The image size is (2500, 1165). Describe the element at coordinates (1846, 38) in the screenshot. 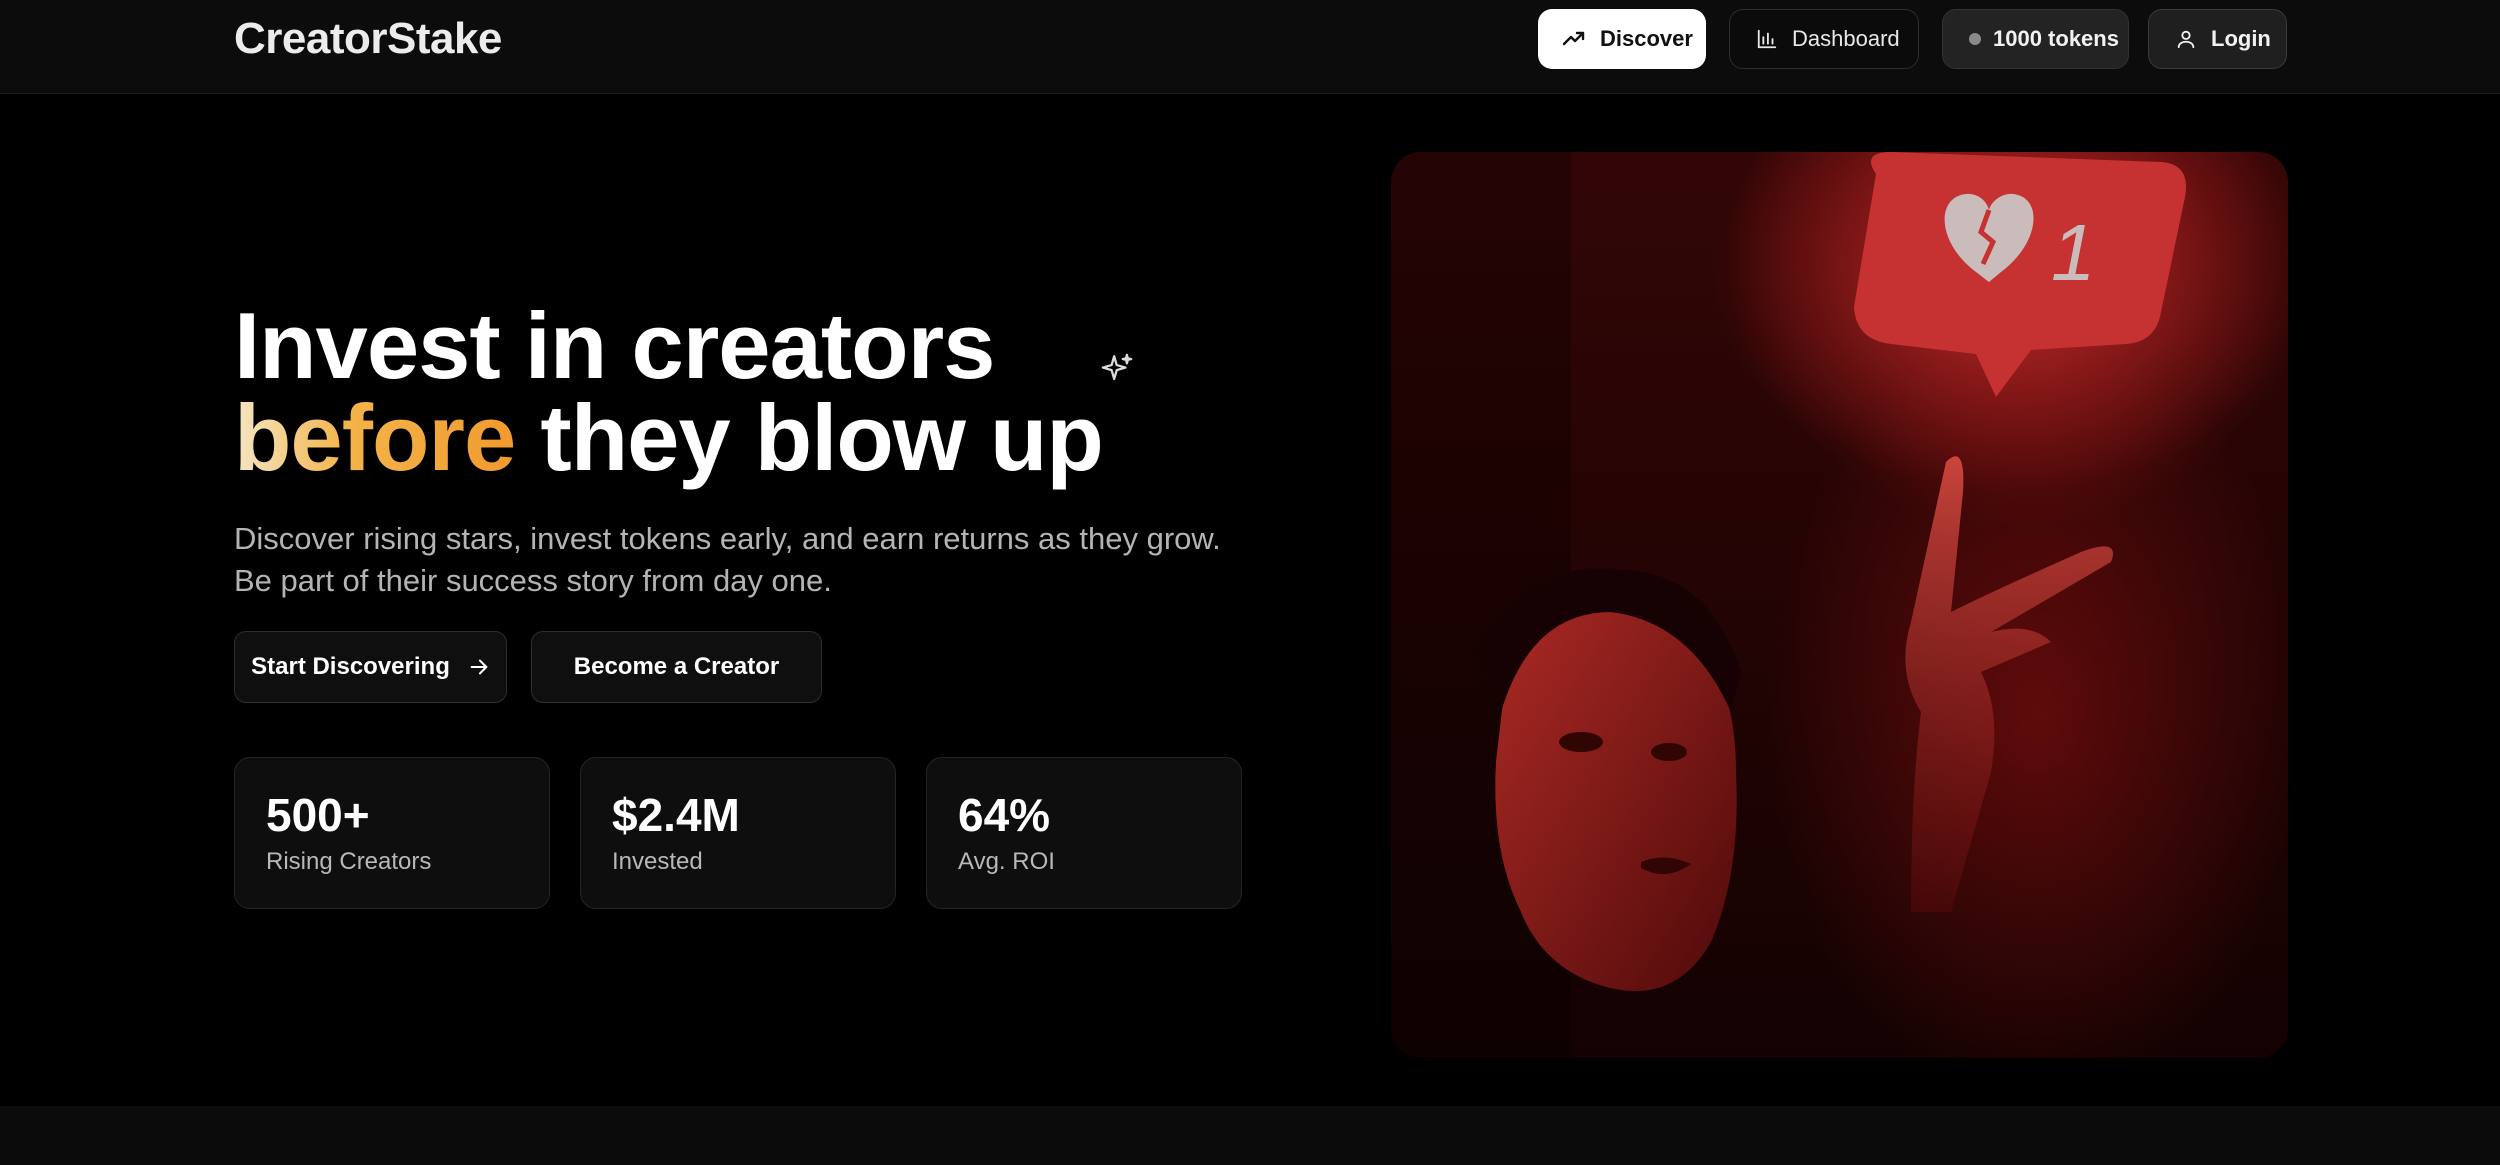

I see `nav-dashboard-label: Dashboard` at that location.